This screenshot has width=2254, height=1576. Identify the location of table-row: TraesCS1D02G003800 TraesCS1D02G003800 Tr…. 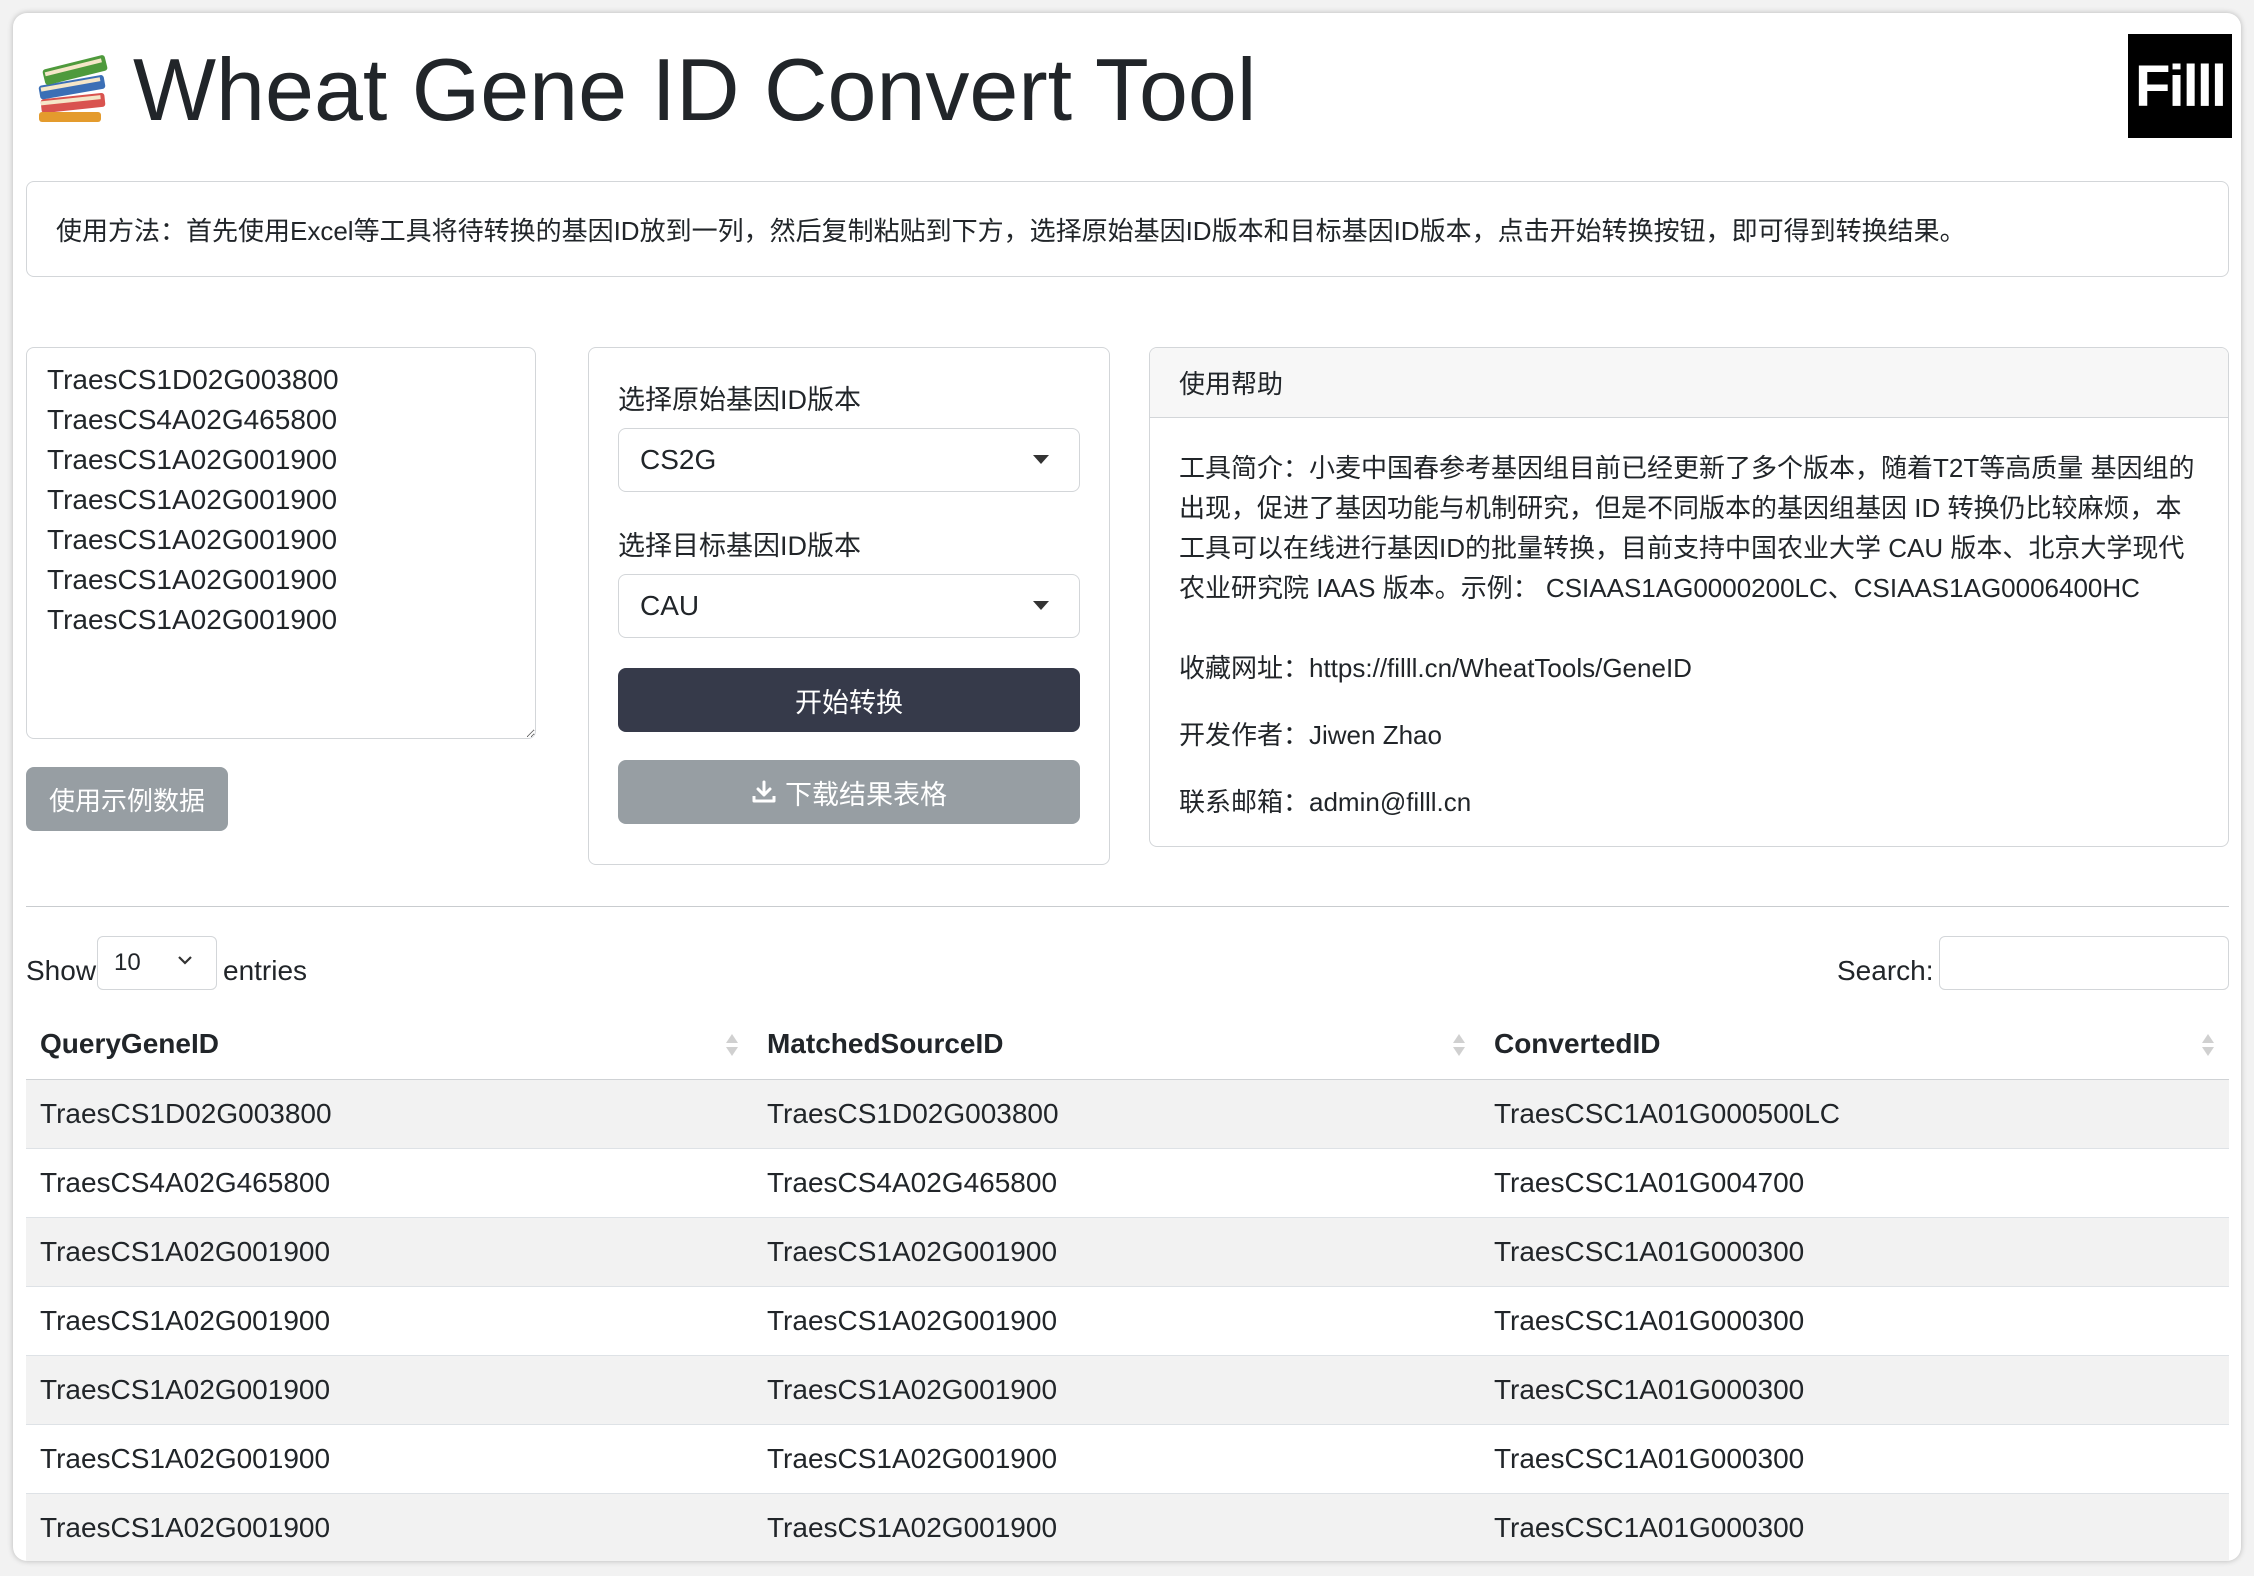
(1127, 1114).